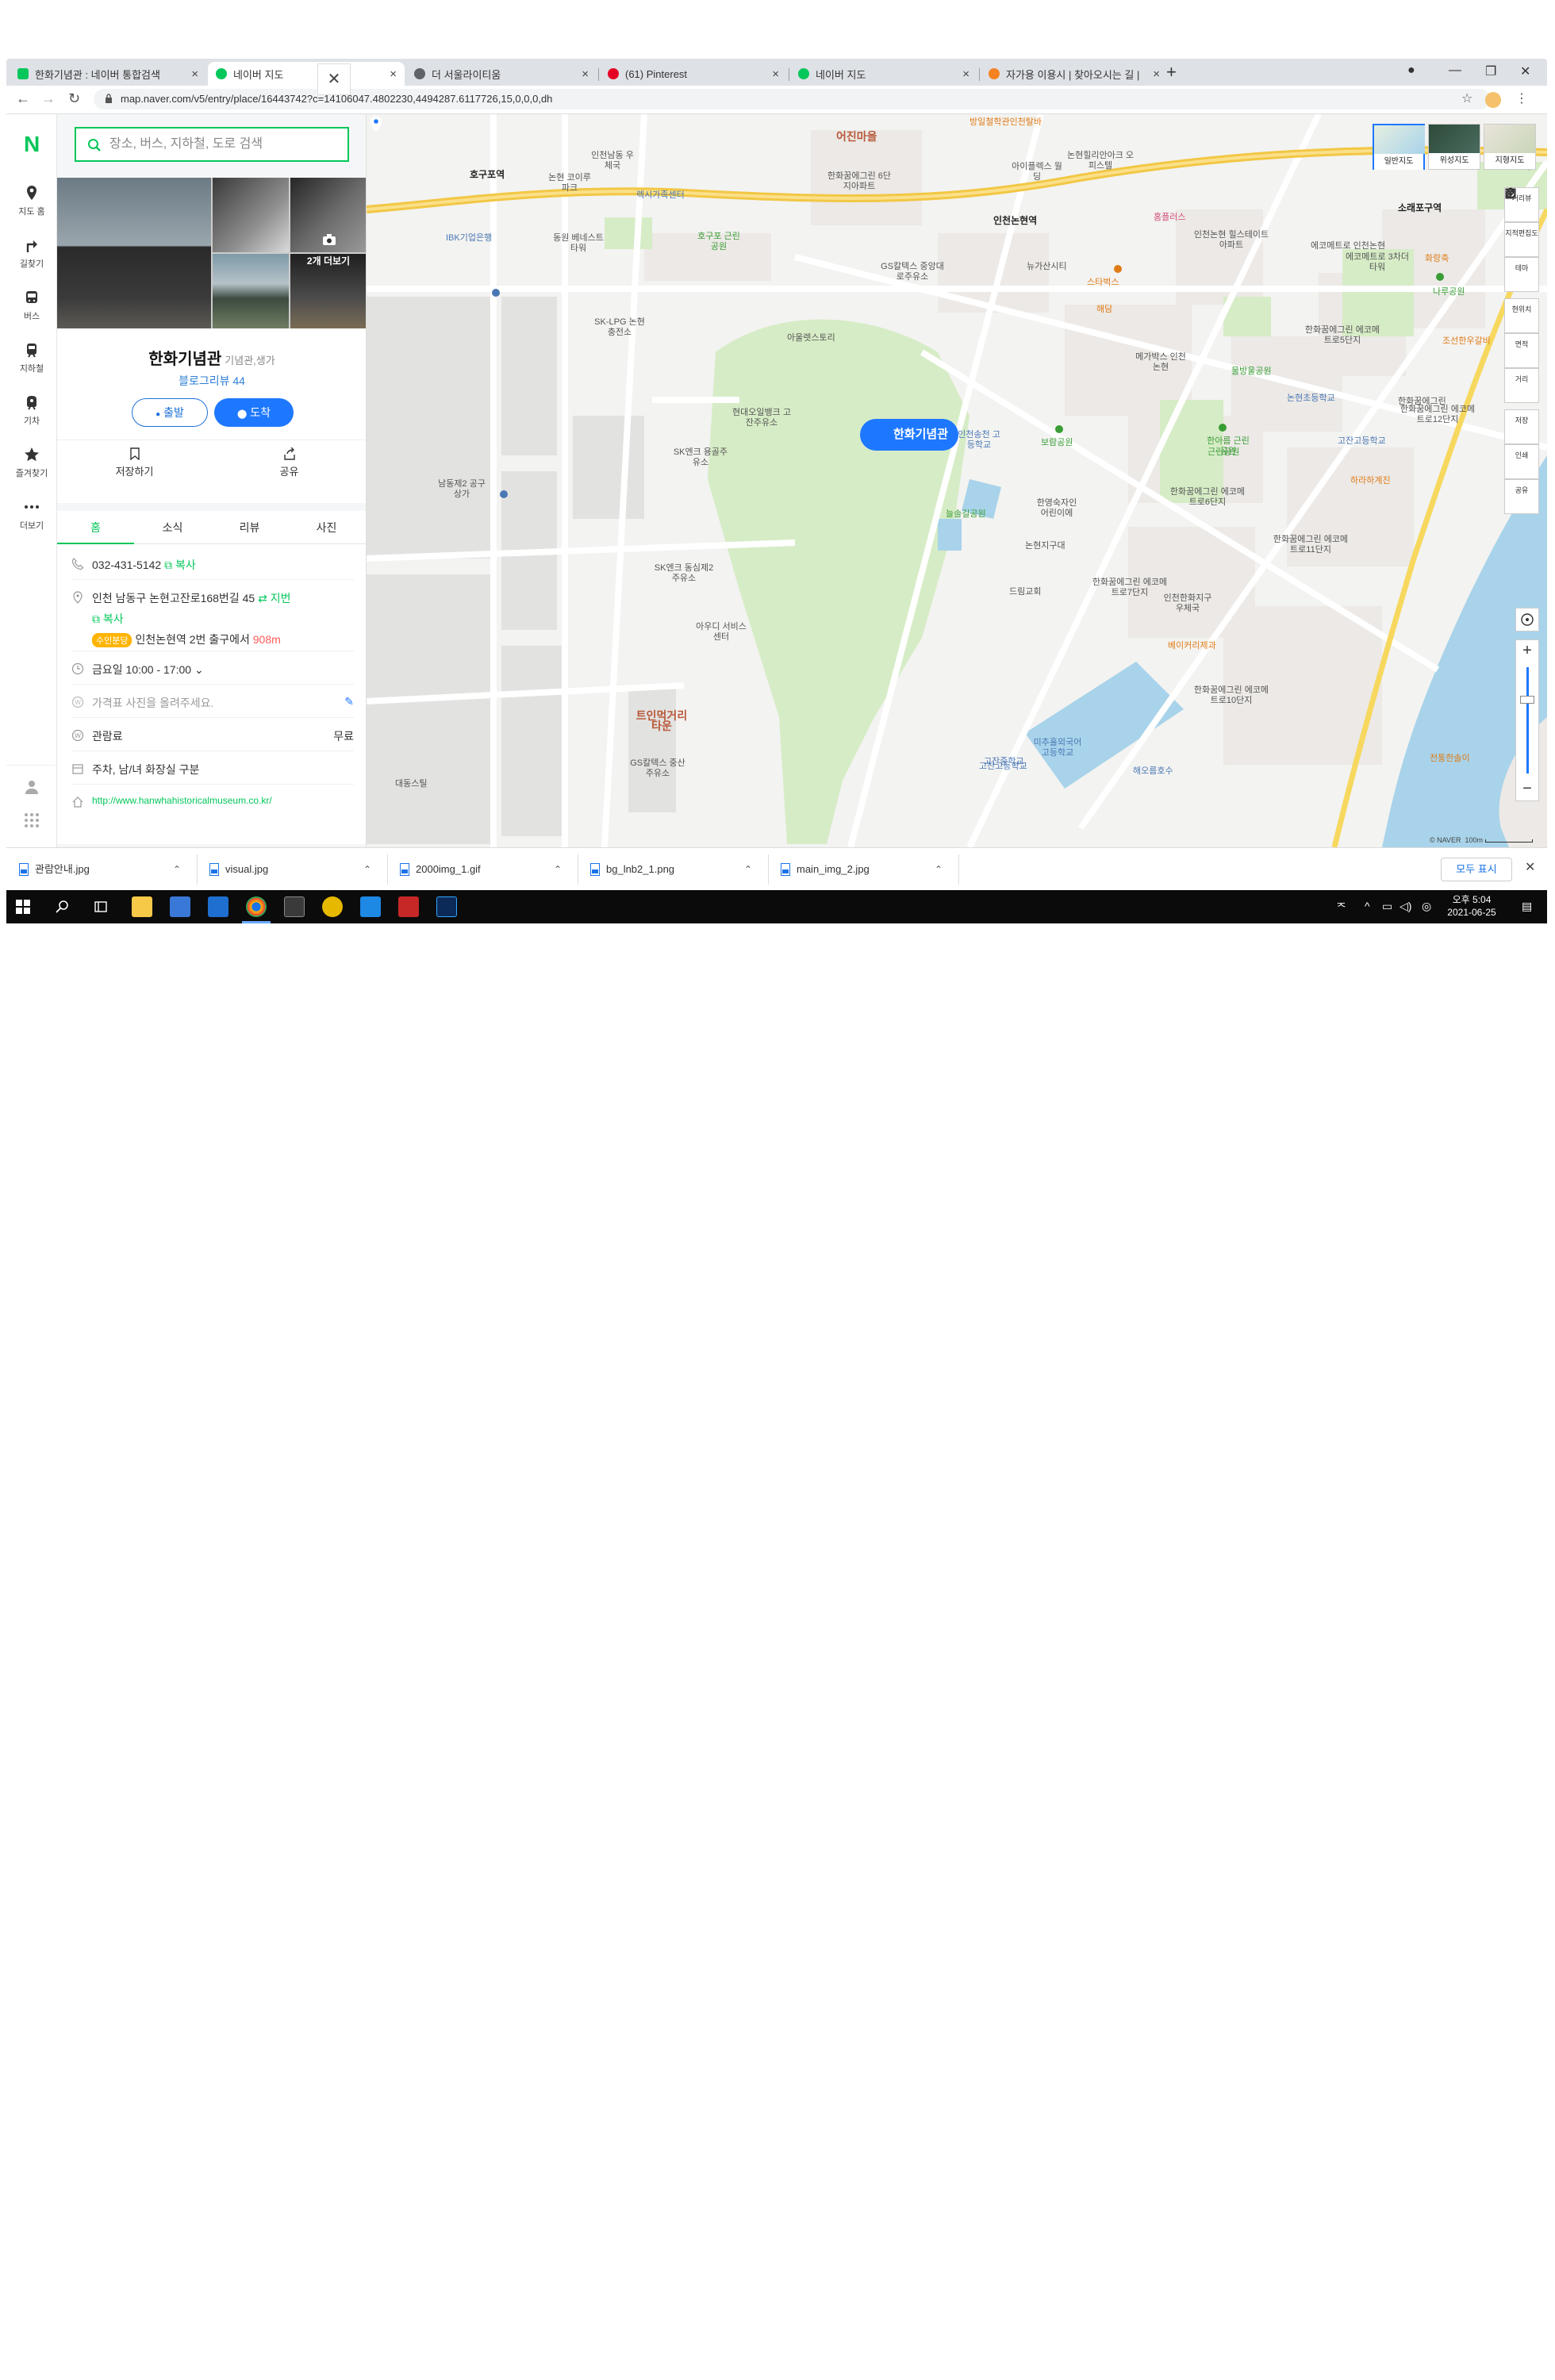  What do you see at coordinates (661, 720) in the screenshot?
I see `map-label: 트인먹거리 타운` at bounding box center [661, 720].